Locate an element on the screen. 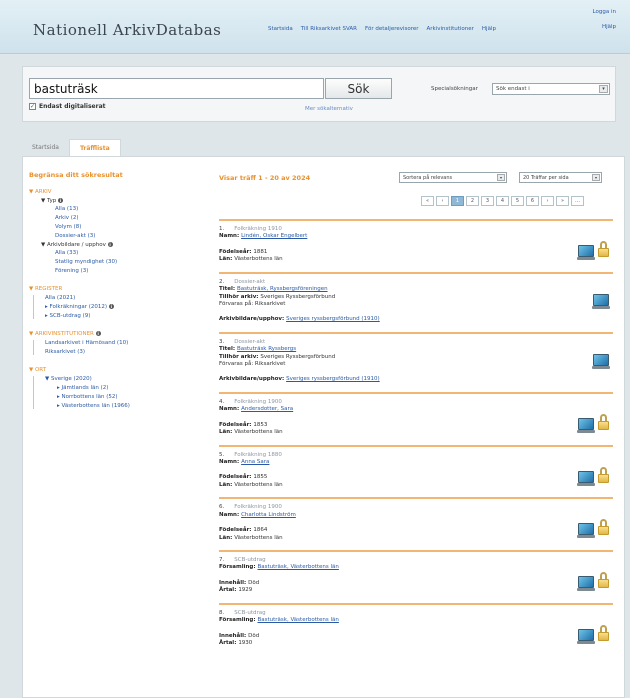 Image resolution: width=630 pixels, height=698 pixels. field-label: Församling: is located at coordinates (238, 567).